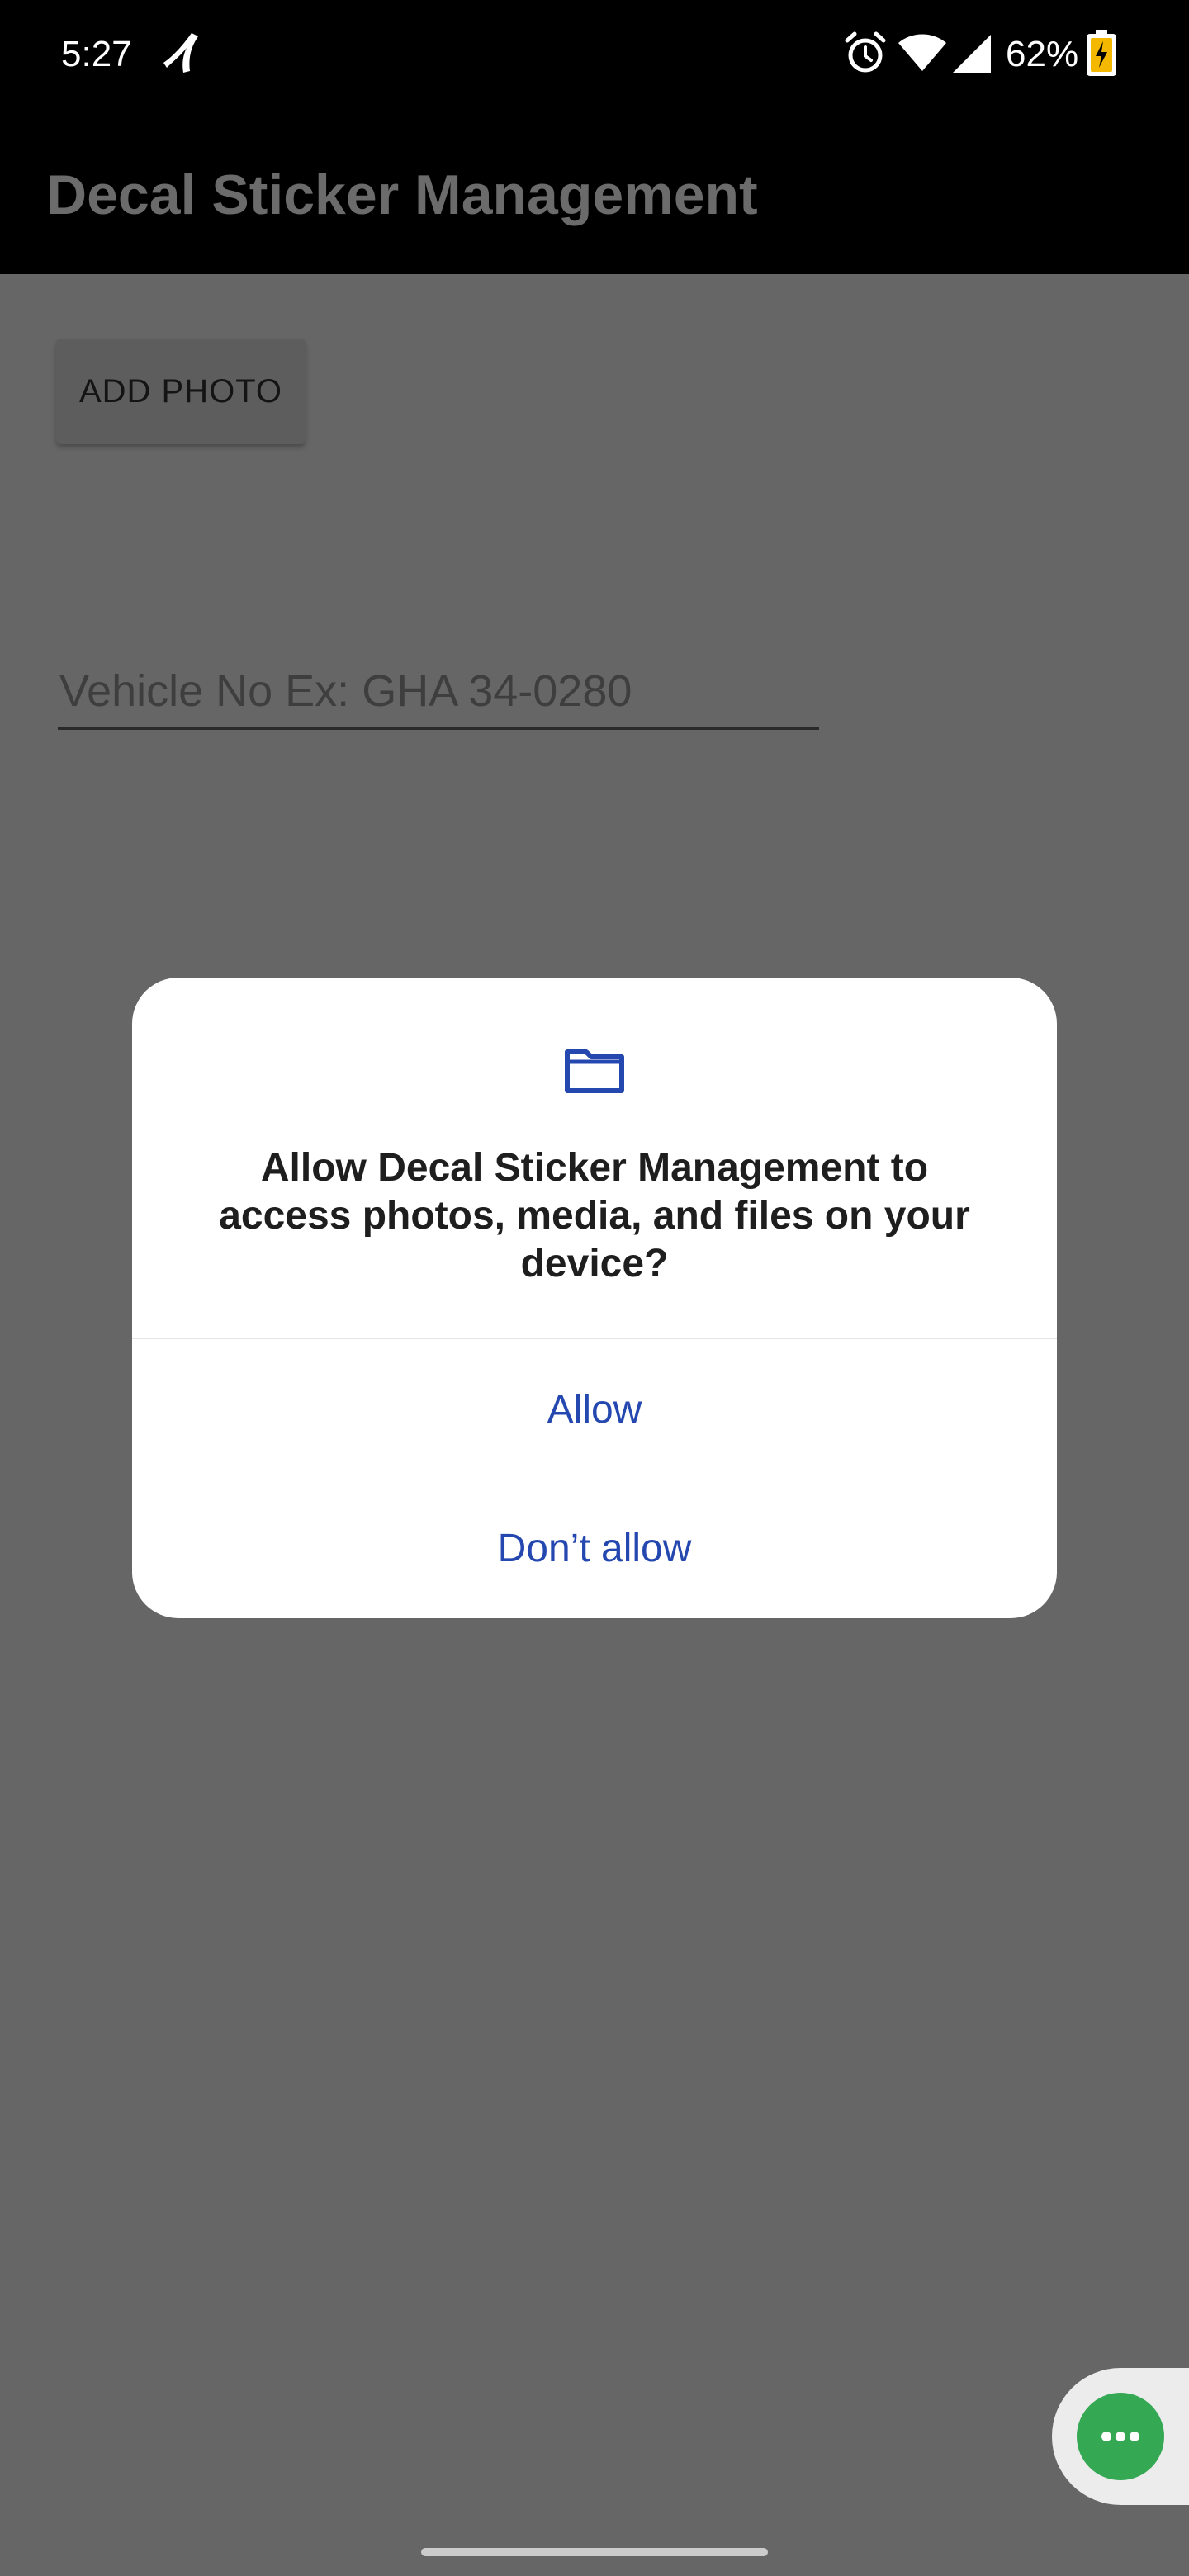 The image size is (1189, 2576). I want to click on floating-bubble-button, so click(1120, 2436).